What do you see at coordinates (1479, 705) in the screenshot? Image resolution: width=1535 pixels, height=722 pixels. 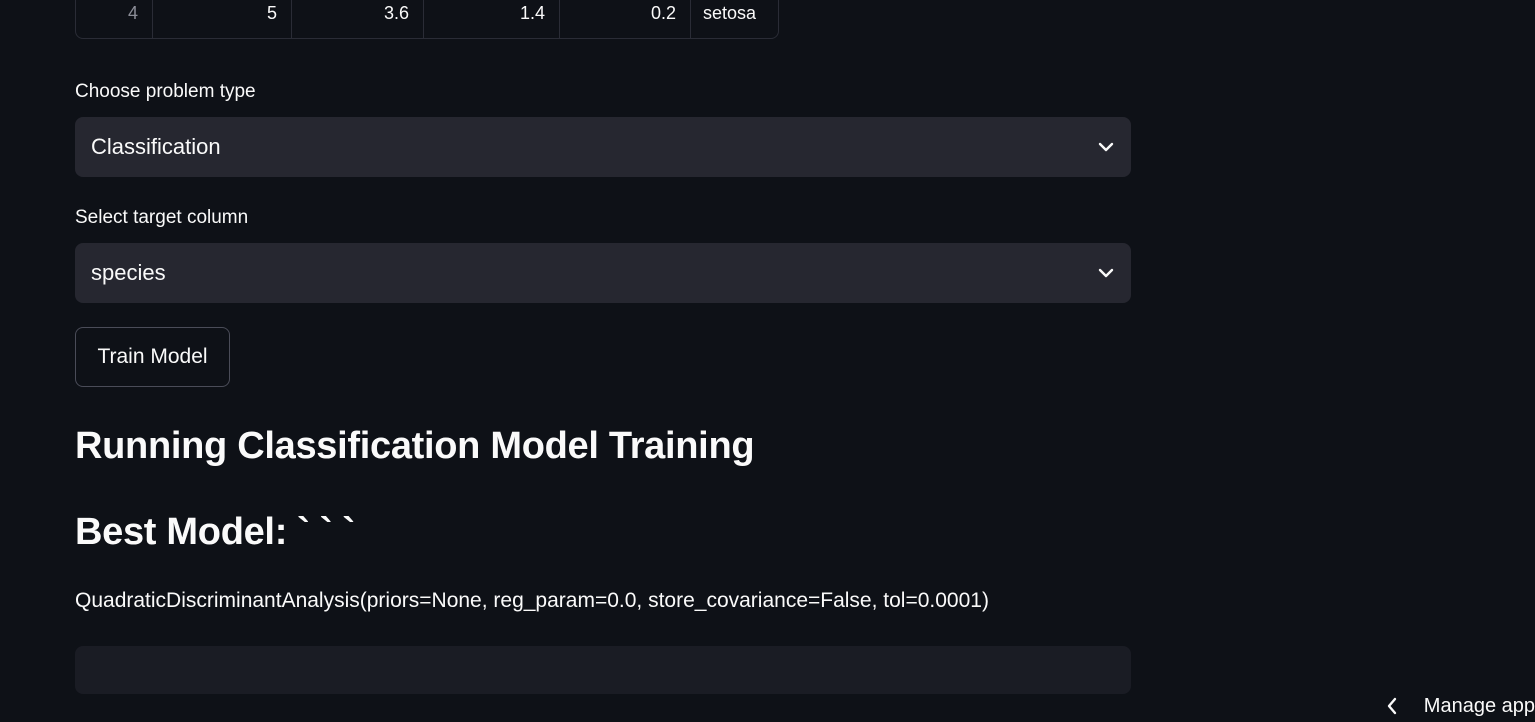 I see `manage-app-label: Manage app` at bounding box center [1479, 705].